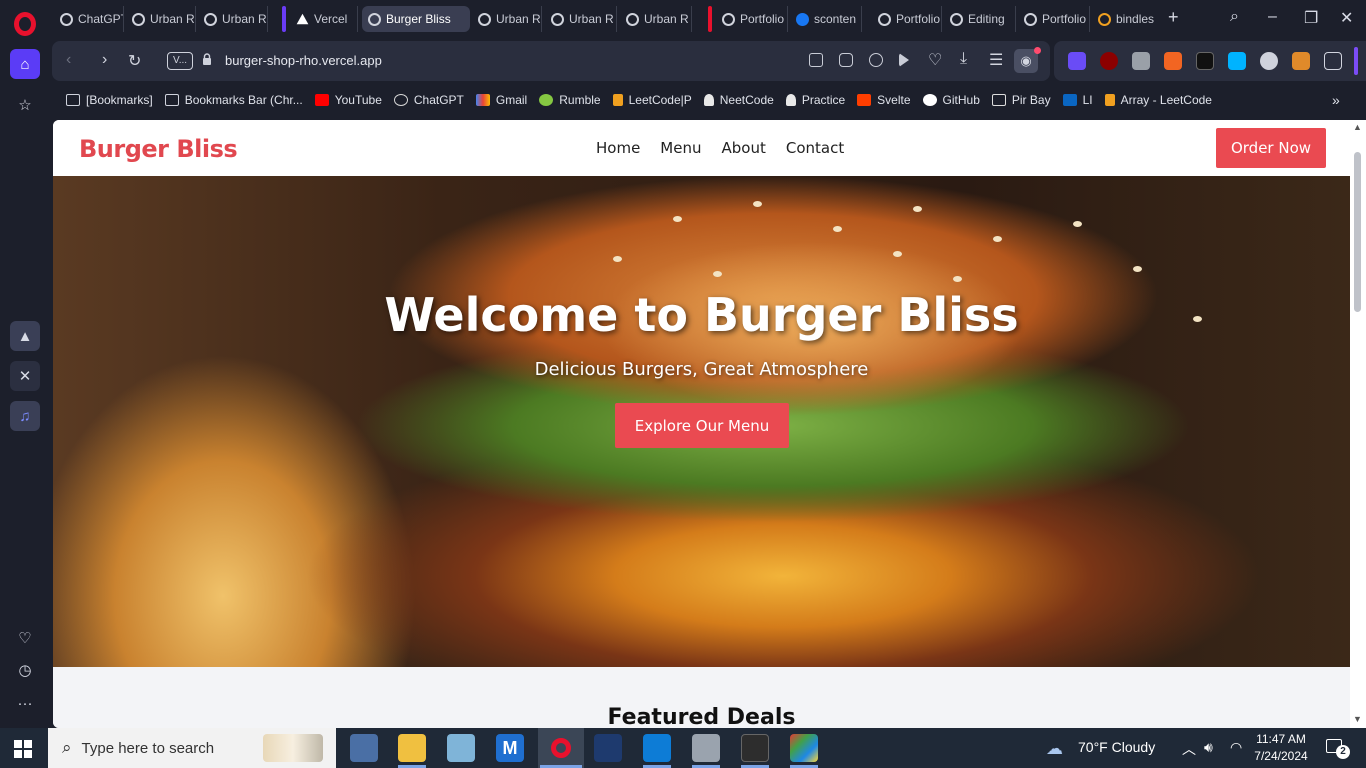  Describe the element at coordinates (1356, 61) in the screenshot. I see `sidebar-handle` at that location.